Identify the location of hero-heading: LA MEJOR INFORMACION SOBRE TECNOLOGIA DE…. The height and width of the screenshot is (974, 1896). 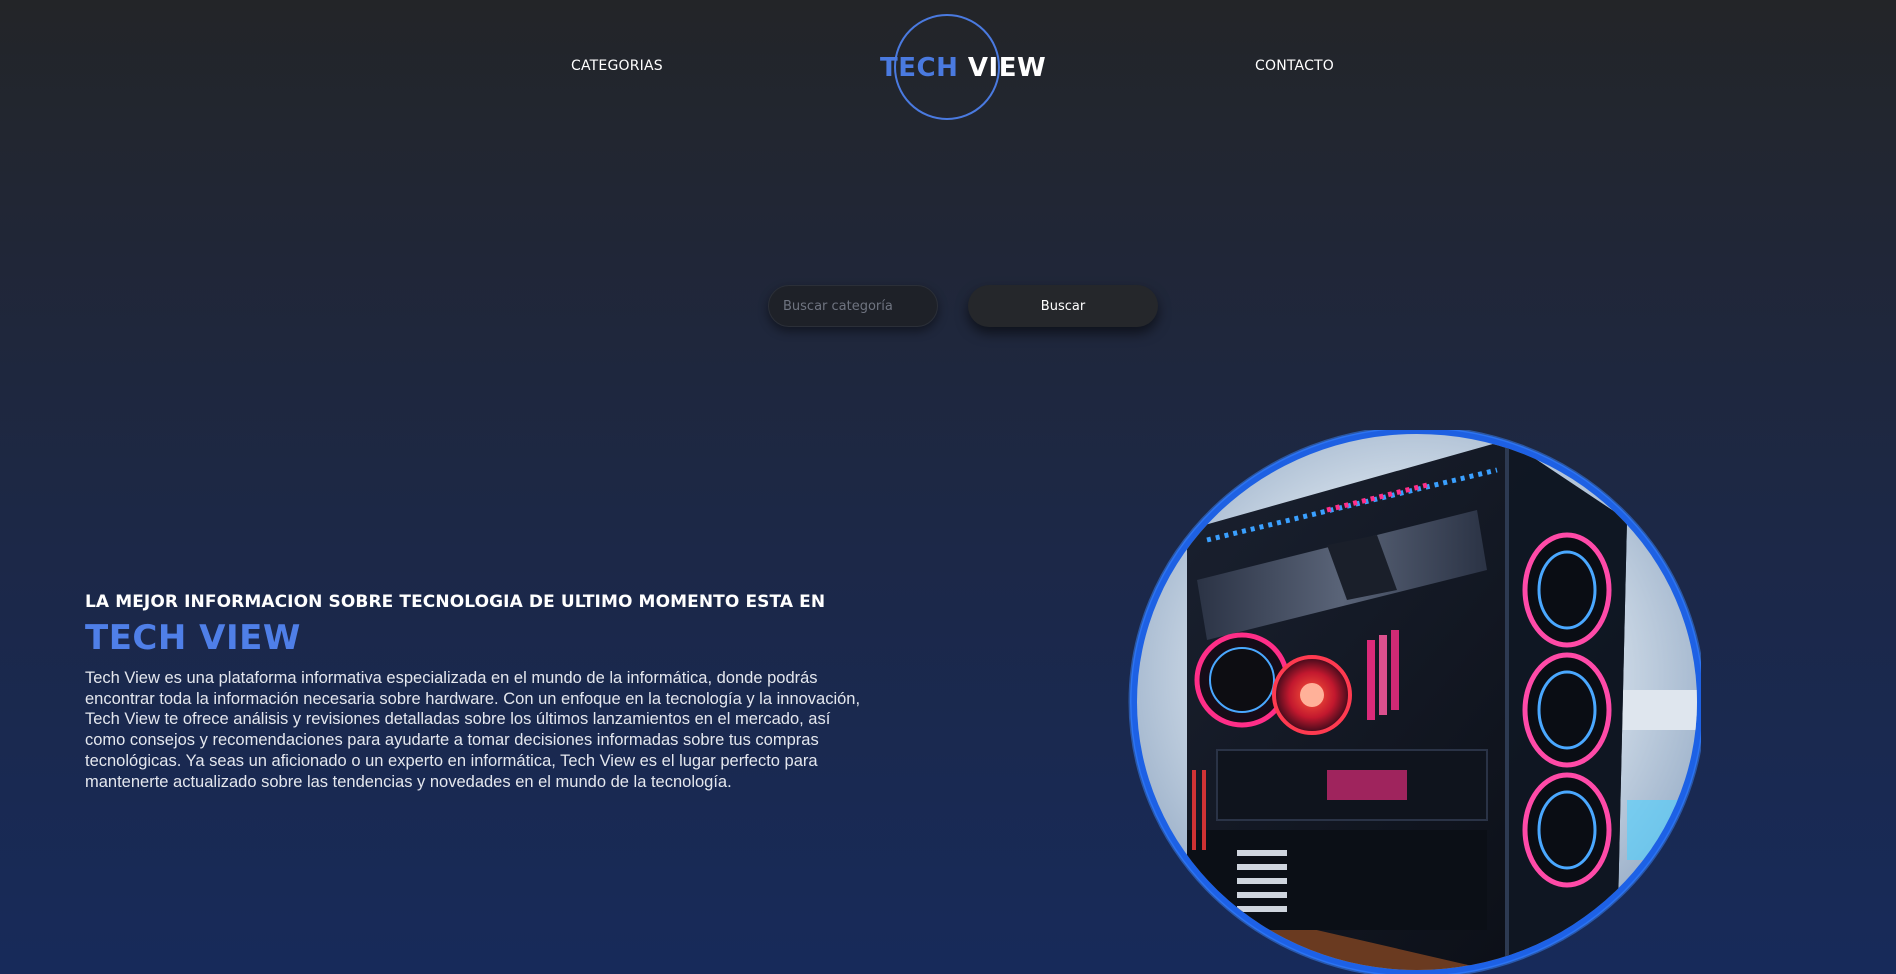
(455, 602).